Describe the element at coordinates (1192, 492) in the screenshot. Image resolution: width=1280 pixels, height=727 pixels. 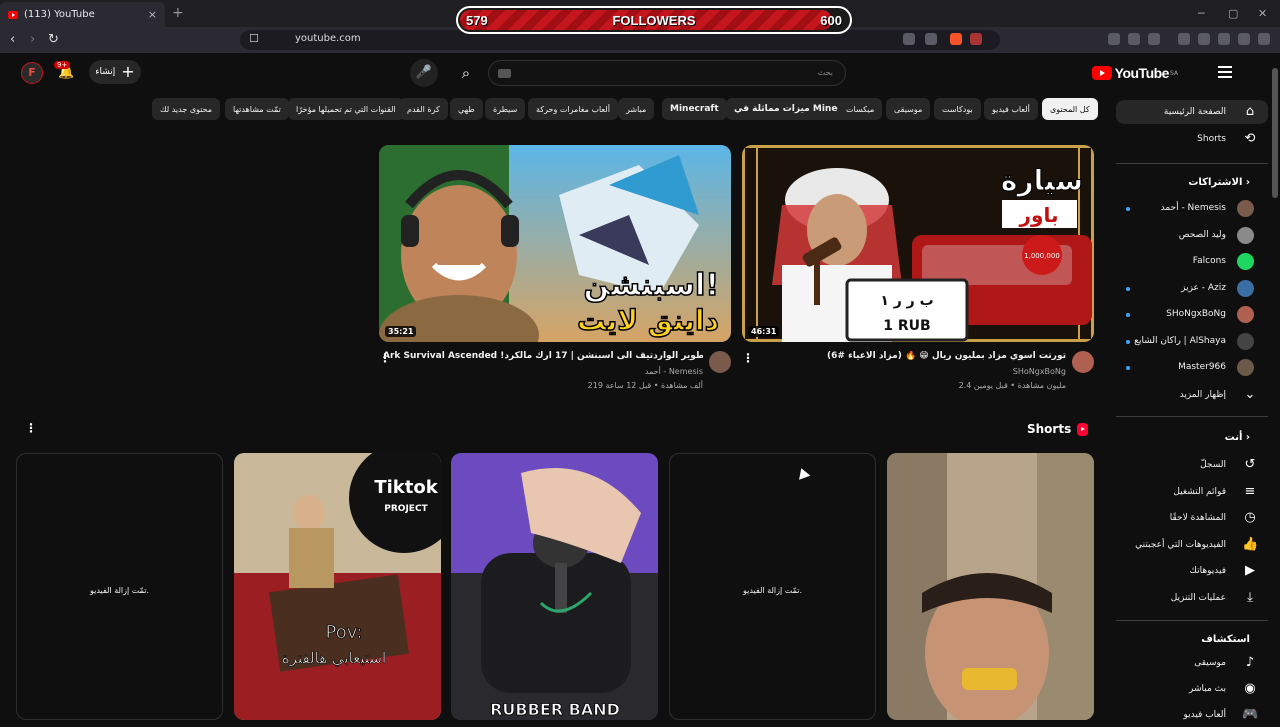
I see `sidebar-item-playlists: قوائم التشغيل ≡` at that location.